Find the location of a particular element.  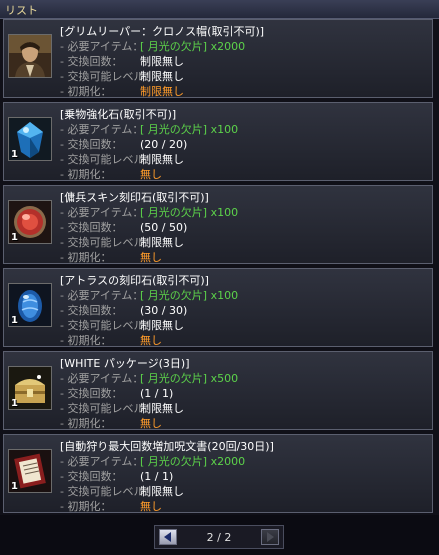

next-page-button is located at coordinates (270, 537).